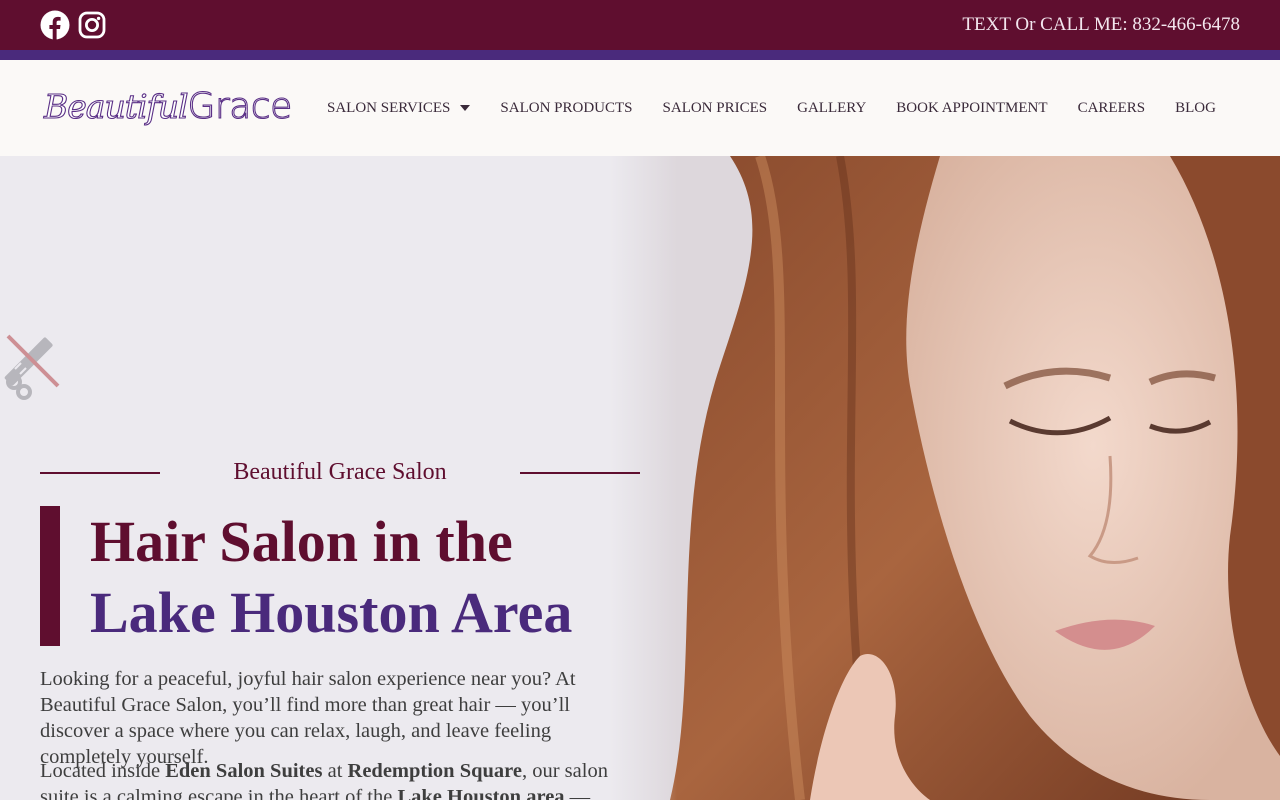  I want to click on location-text-1: Located inside, so click(103, 771).